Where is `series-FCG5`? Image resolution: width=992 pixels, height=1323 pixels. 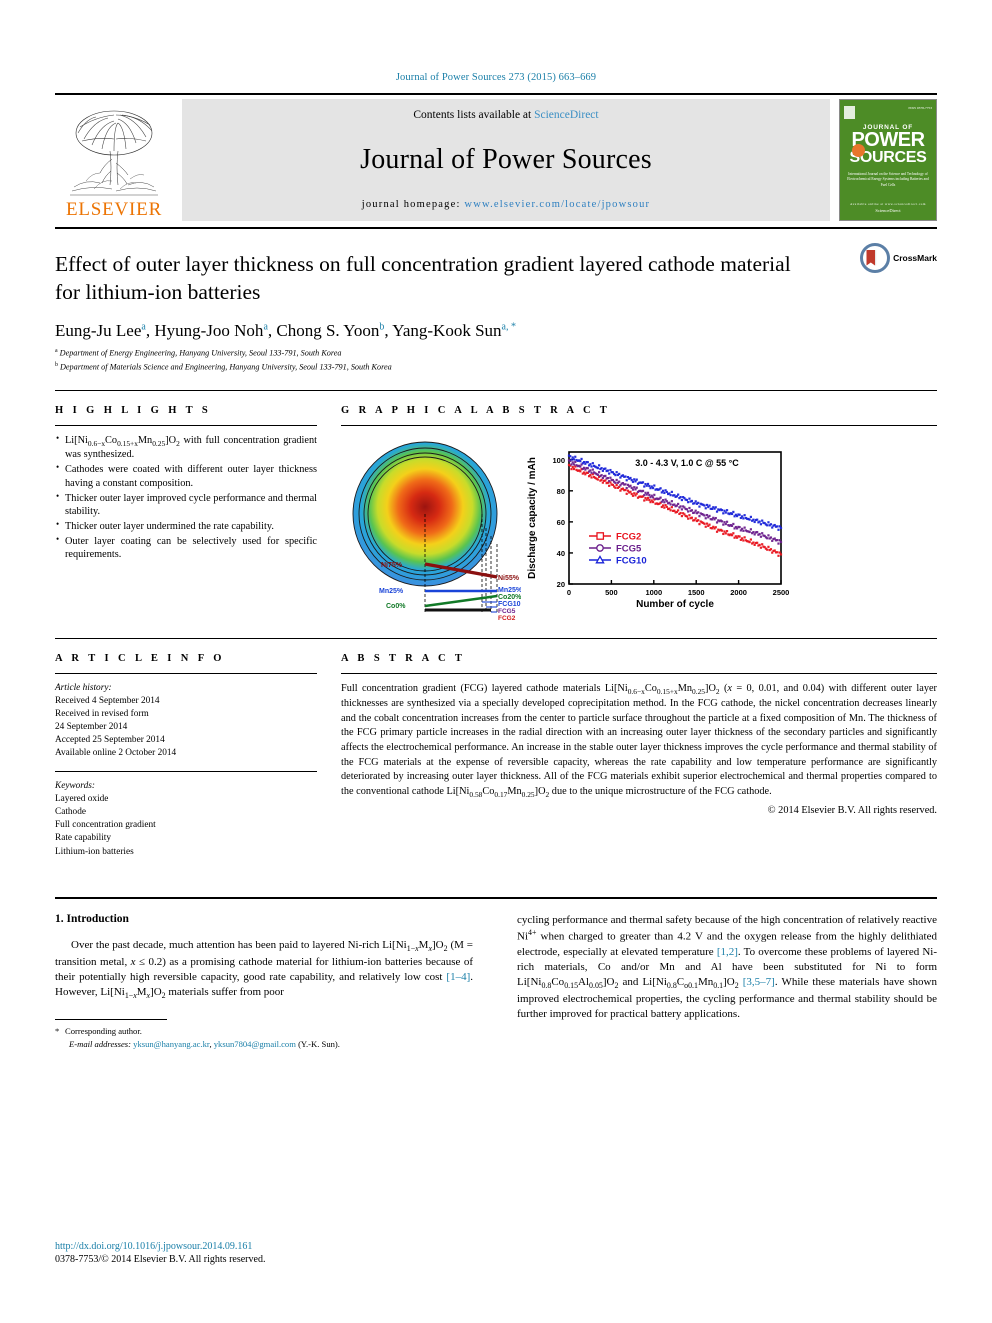 series-FCG5 is located at coordinates (675, 501).